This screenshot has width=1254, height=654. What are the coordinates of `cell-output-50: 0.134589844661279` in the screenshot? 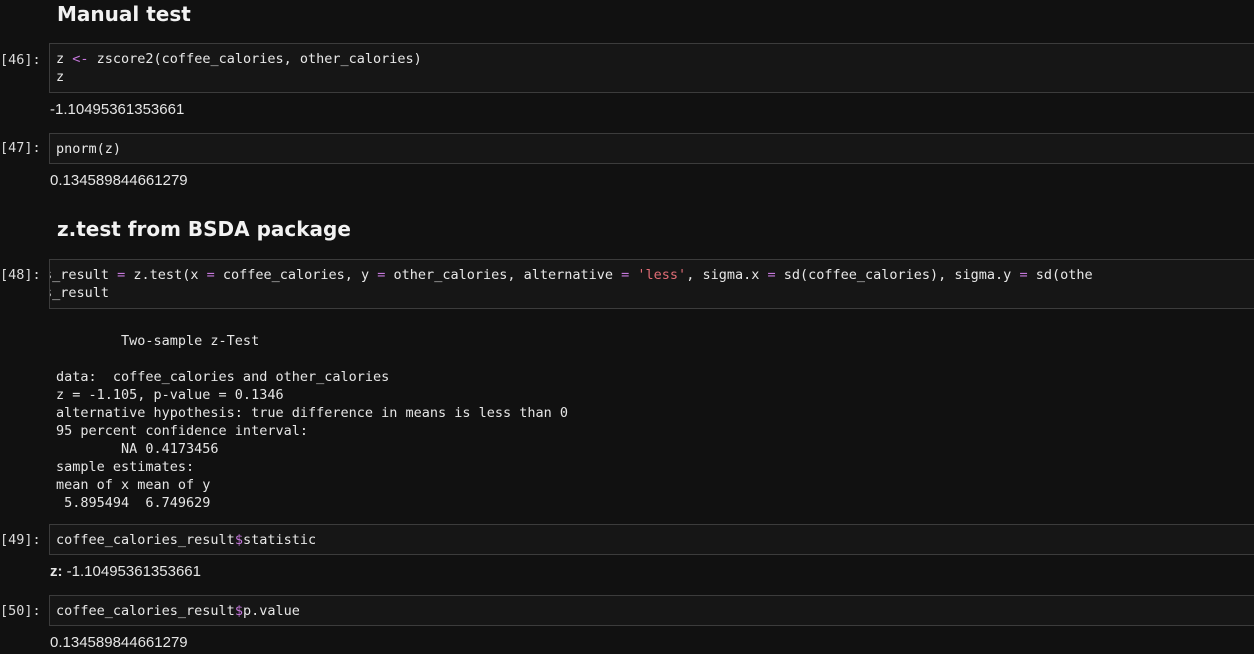 It's located at (119, 642).